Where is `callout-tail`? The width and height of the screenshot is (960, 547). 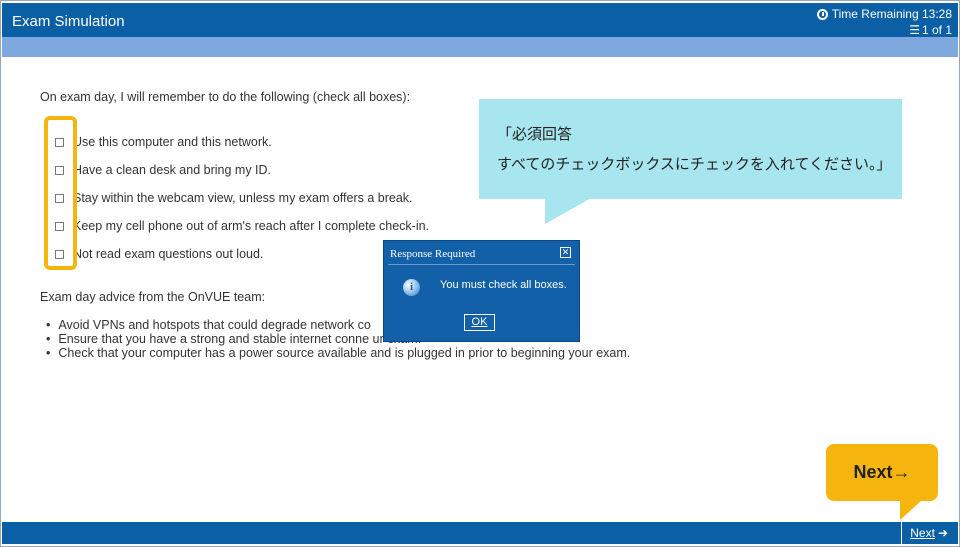 callout-tail is located at coordinates (568, 211).